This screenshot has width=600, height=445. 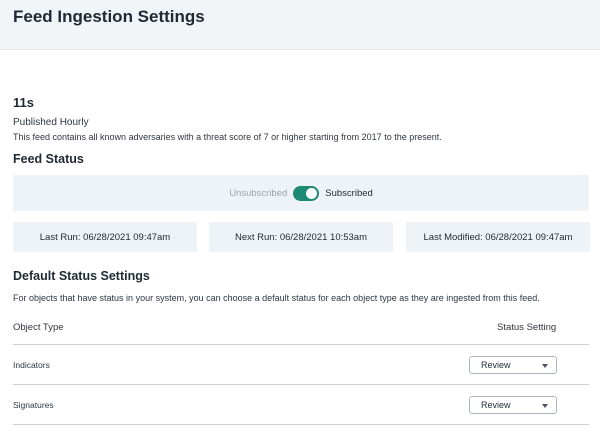 I want to click on subscription-toggle-row: Unsubscribed Subscribed, so click(x=301, y=193).